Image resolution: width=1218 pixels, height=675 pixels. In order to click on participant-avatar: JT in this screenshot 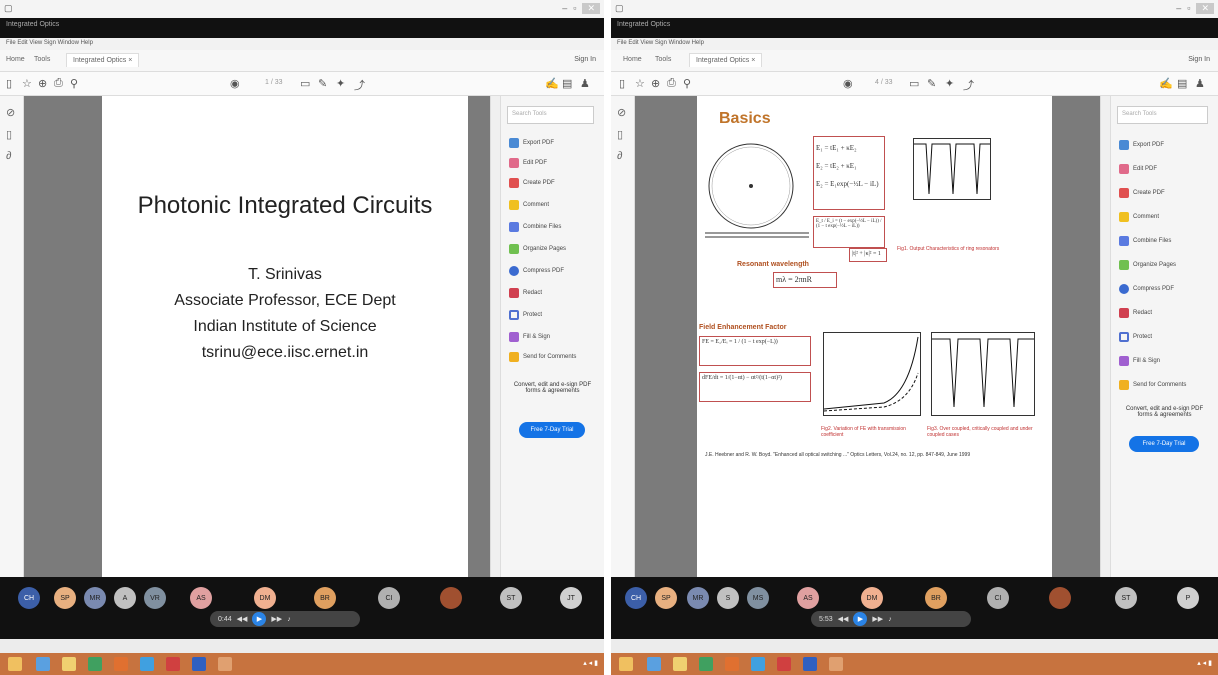, I will do `click(571, 598)`.